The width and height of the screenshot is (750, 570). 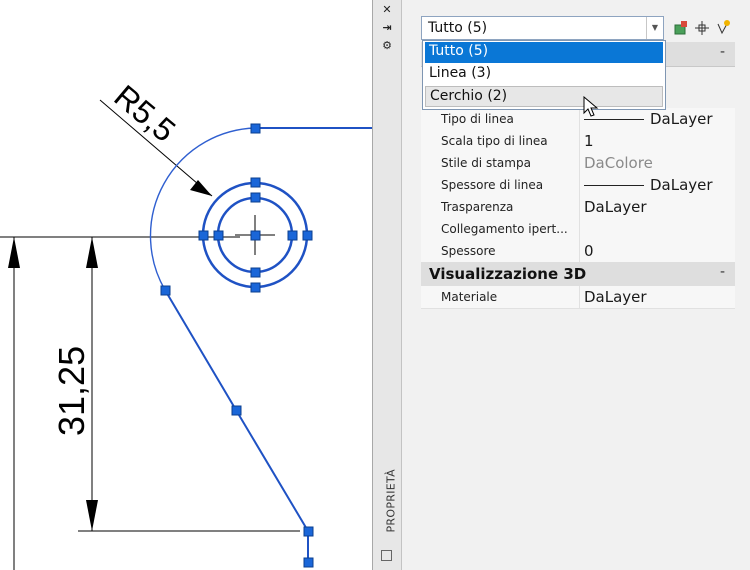 I want to click on selector-value: Tutto (5), so click(x=458, y=28).